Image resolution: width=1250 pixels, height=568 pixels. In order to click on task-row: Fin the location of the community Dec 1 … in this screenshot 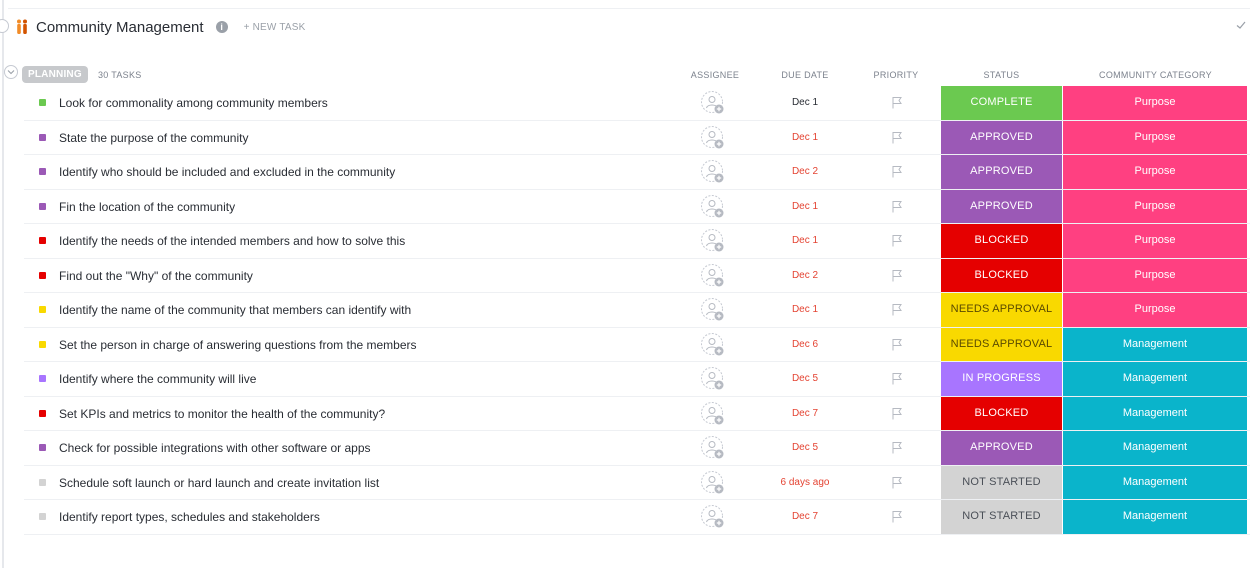, I will do `click(637, 206)`.